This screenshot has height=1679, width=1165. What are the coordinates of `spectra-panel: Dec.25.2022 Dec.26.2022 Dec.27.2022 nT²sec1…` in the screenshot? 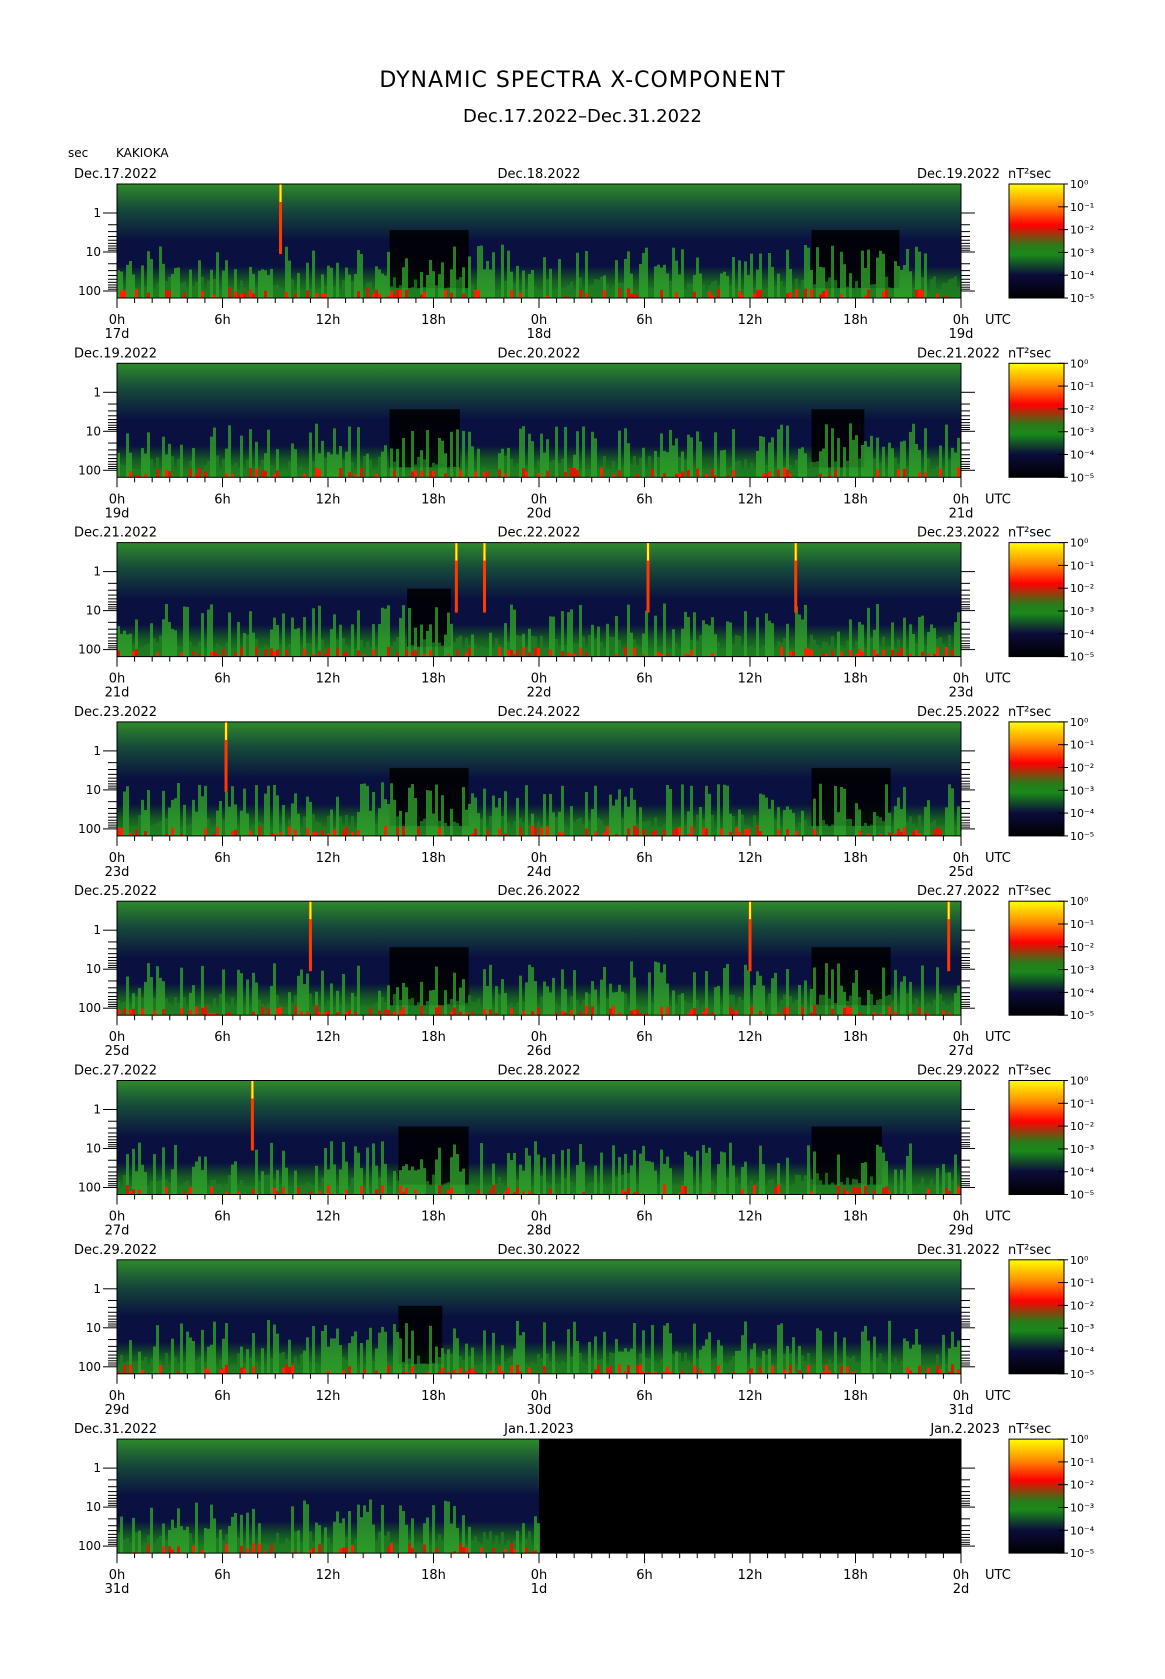 It's located at (584, 971).